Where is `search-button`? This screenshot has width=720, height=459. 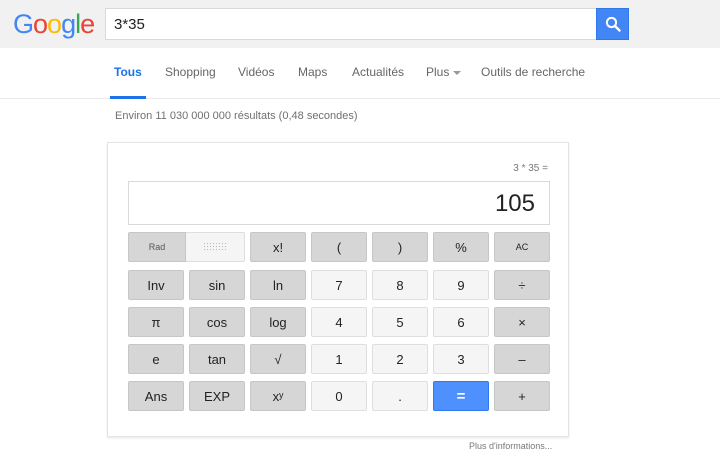 search-button is located at coordinates (612, 24).